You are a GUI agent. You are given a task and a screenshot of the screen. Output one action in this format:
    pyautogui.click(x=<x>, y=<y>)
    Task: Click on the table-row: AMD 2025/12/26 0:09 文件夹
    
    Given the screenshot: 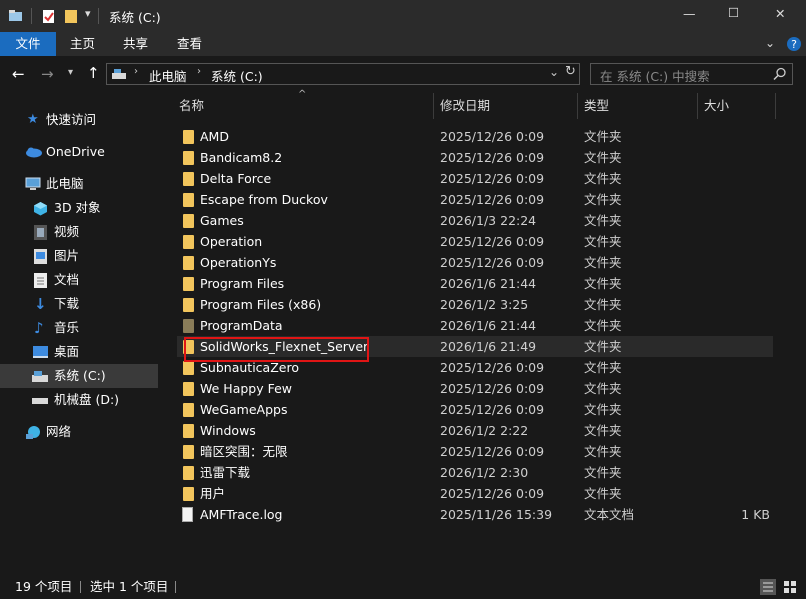 What is the action you would take?
    pyautogui.click(x=475, y=136)
    